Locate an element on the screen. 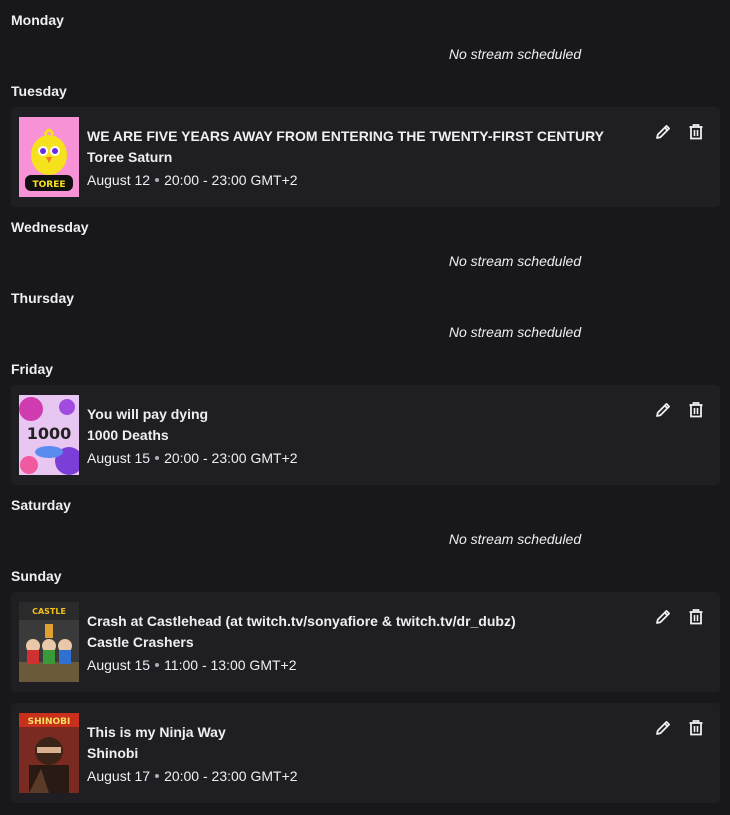 Image resolution: width=730 pixels, height=815 pixels. day-label-sunday: Sunday is located at coordinates (36, 576).